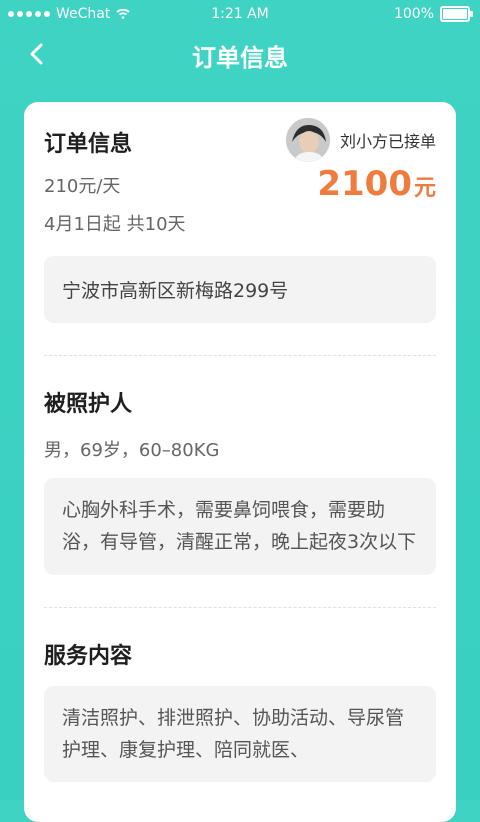 This screenshot has height=822, width=480. I want to click on status-bar: WeChat 1:21 AM 100%, so click(240, 14).